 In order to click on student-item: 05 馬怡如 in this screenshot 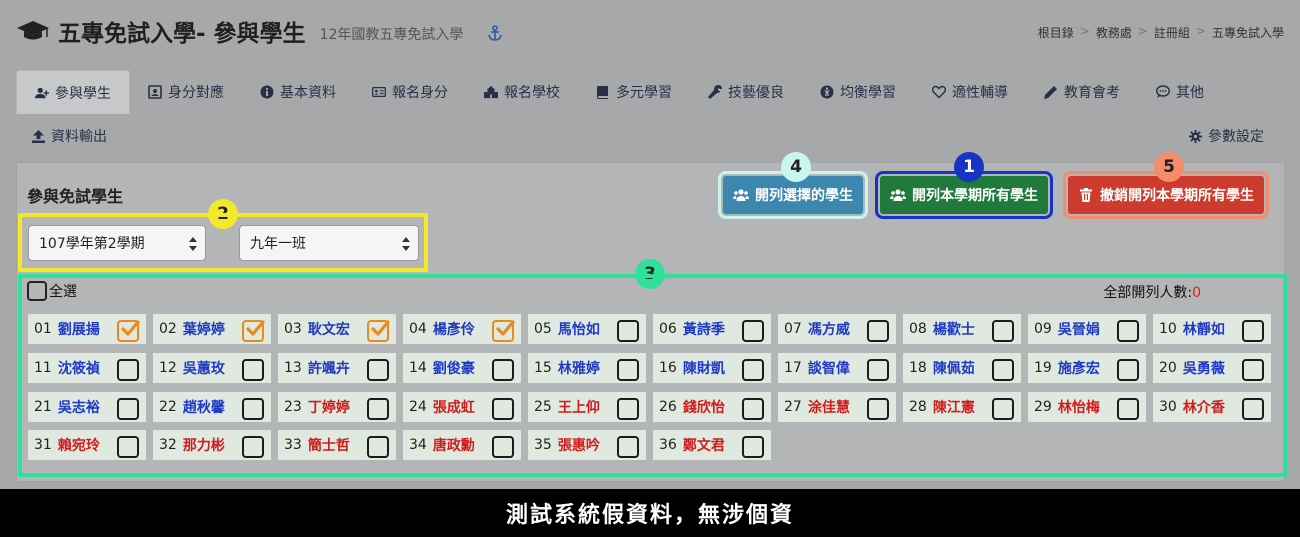, I will do `click(587, 329)`.